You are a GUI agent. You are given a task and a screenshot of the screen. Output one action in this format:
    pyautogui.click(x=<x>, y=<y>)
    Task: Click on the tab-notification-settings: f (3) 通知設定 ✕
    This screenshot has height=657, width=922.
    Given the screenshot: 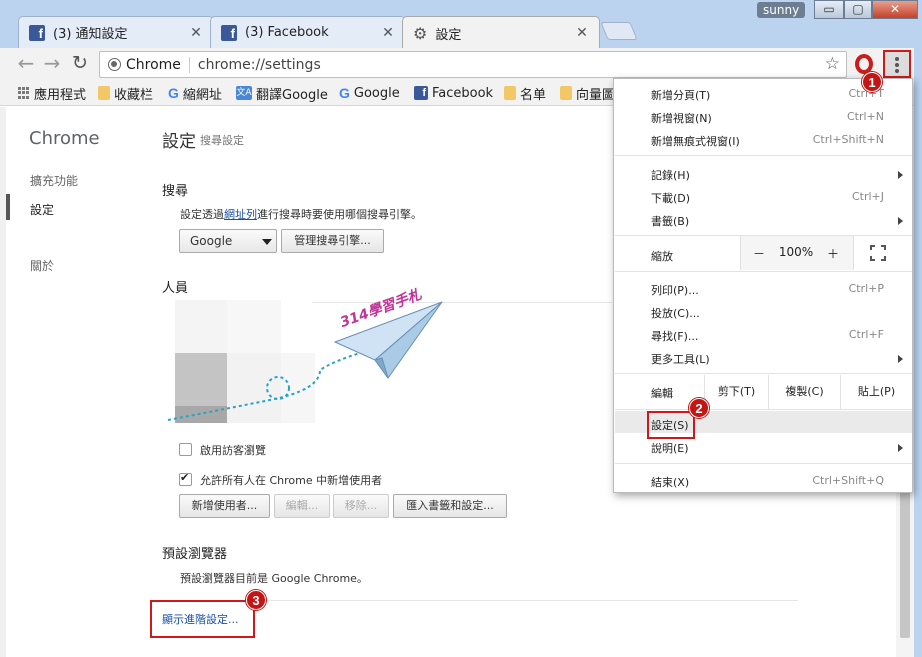 What is the action you would take?
    pyautogui.click(x=116, y=32)
    